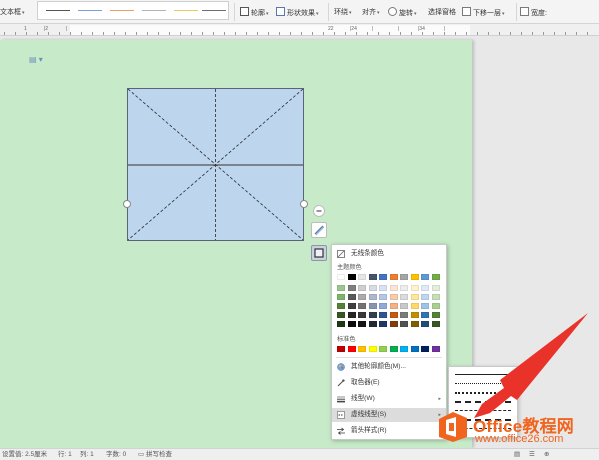 The width and height of the screenshot is (599, 460). I want to click on status-word-count: 字数: 0, so click(116, 455).